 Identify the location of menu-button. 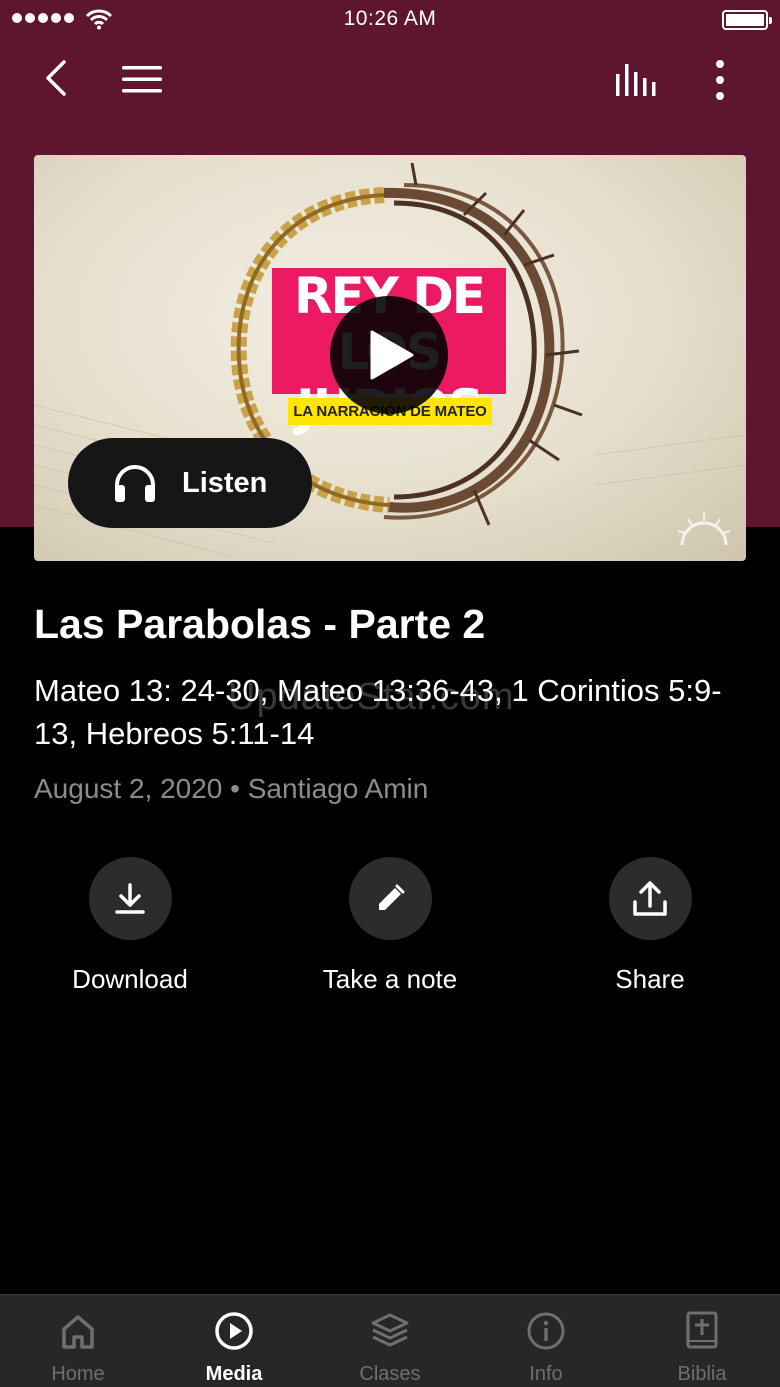
(142, 80).